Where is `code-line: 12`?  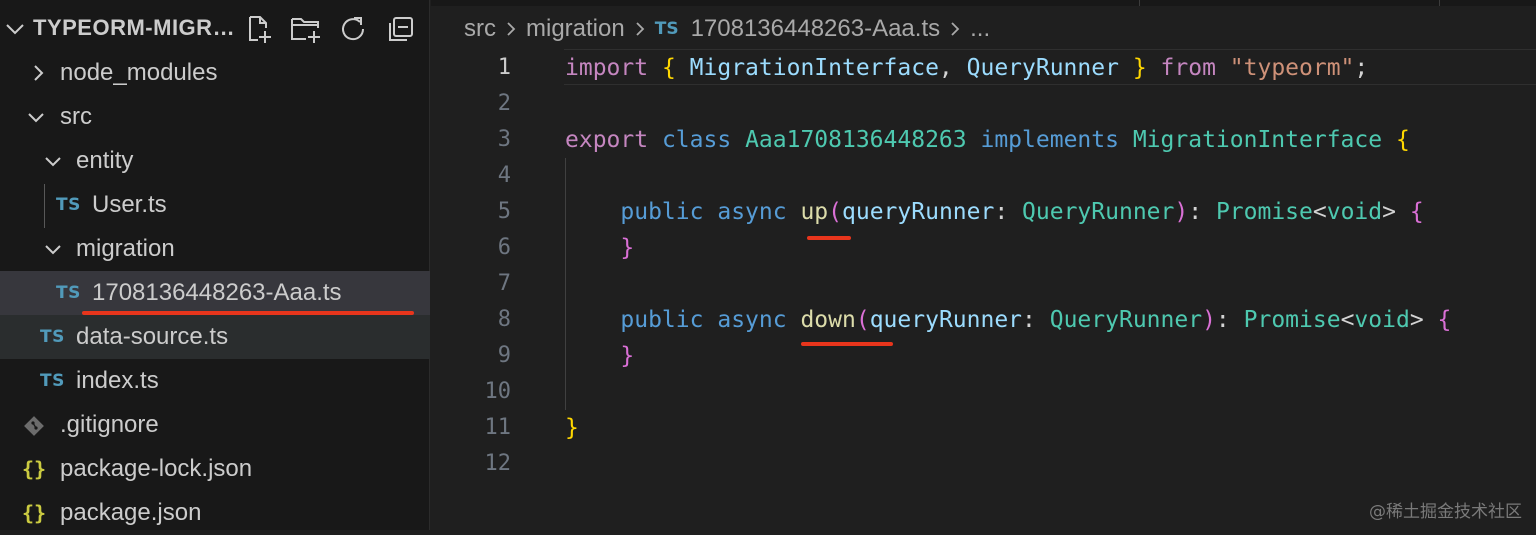
code-line: 12 is located at coordinates (983, 464).